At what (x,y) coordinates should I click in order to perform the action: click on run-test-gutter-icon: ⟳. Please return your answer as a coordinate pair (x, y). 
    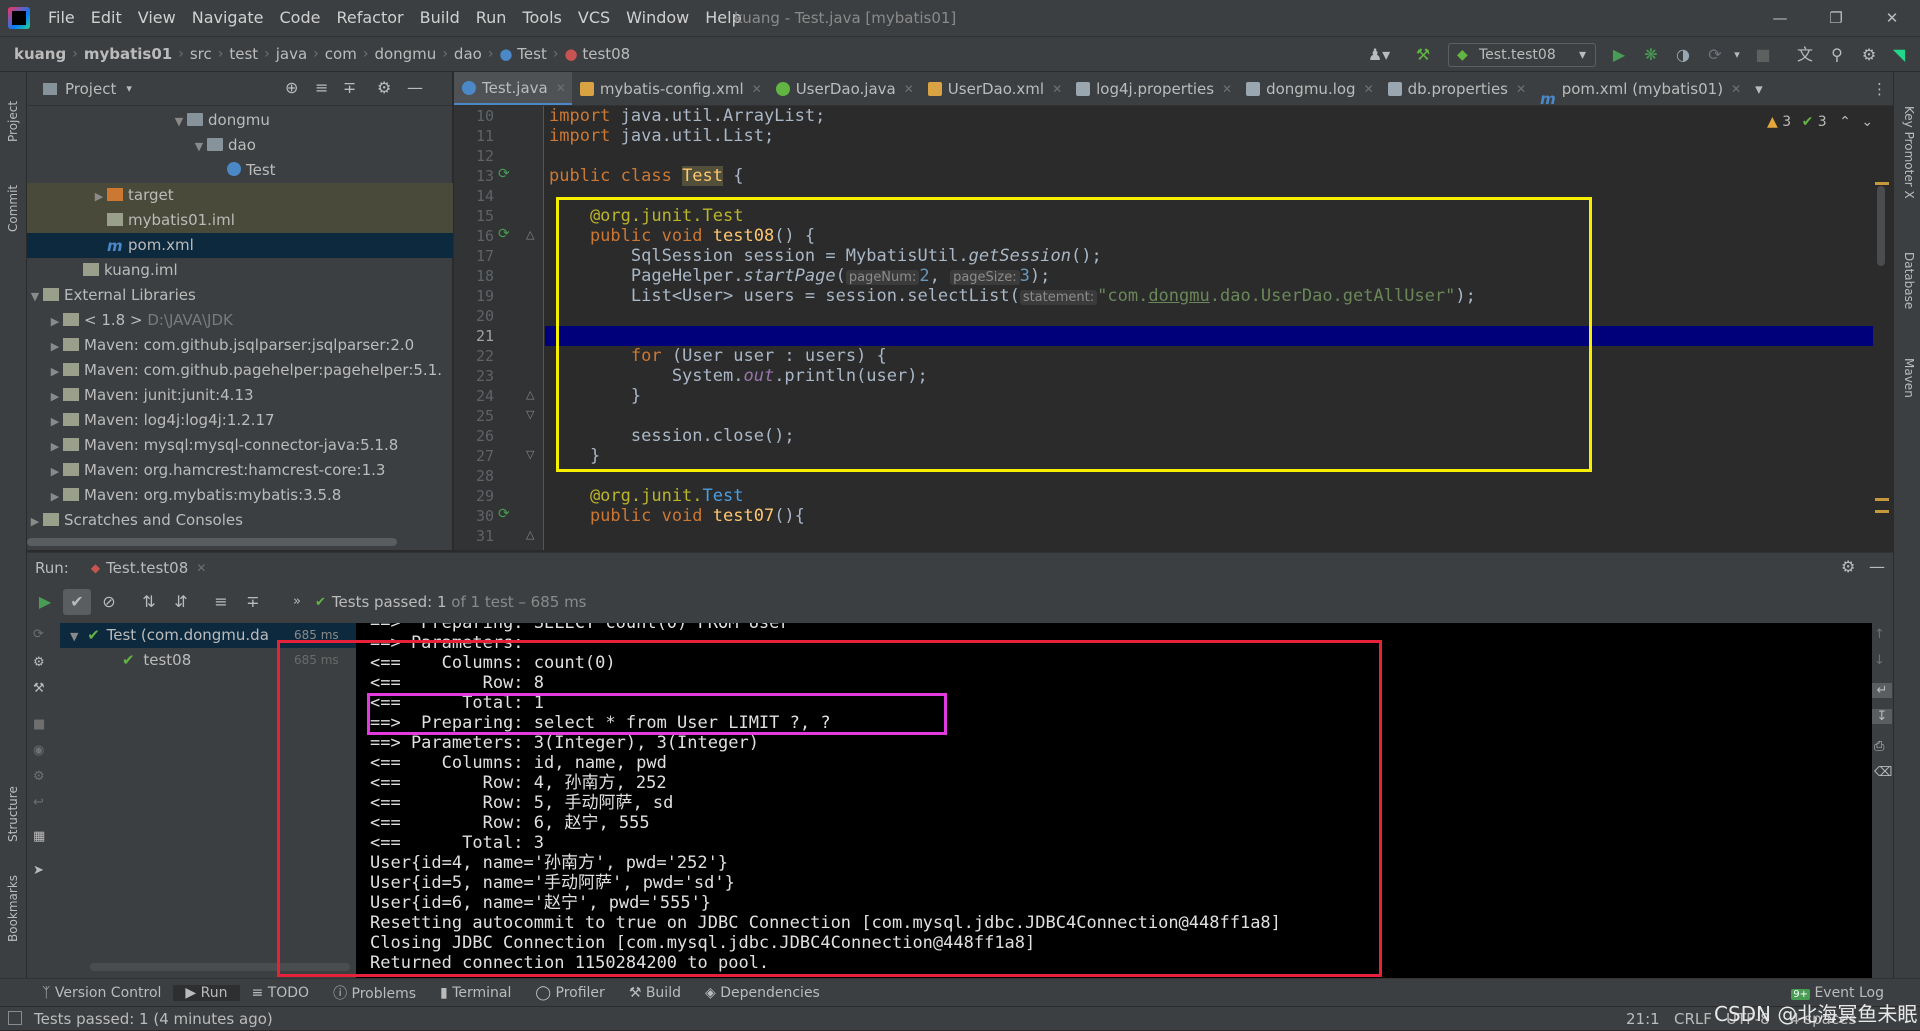
    Looking at the image, I should click on (504, 514).